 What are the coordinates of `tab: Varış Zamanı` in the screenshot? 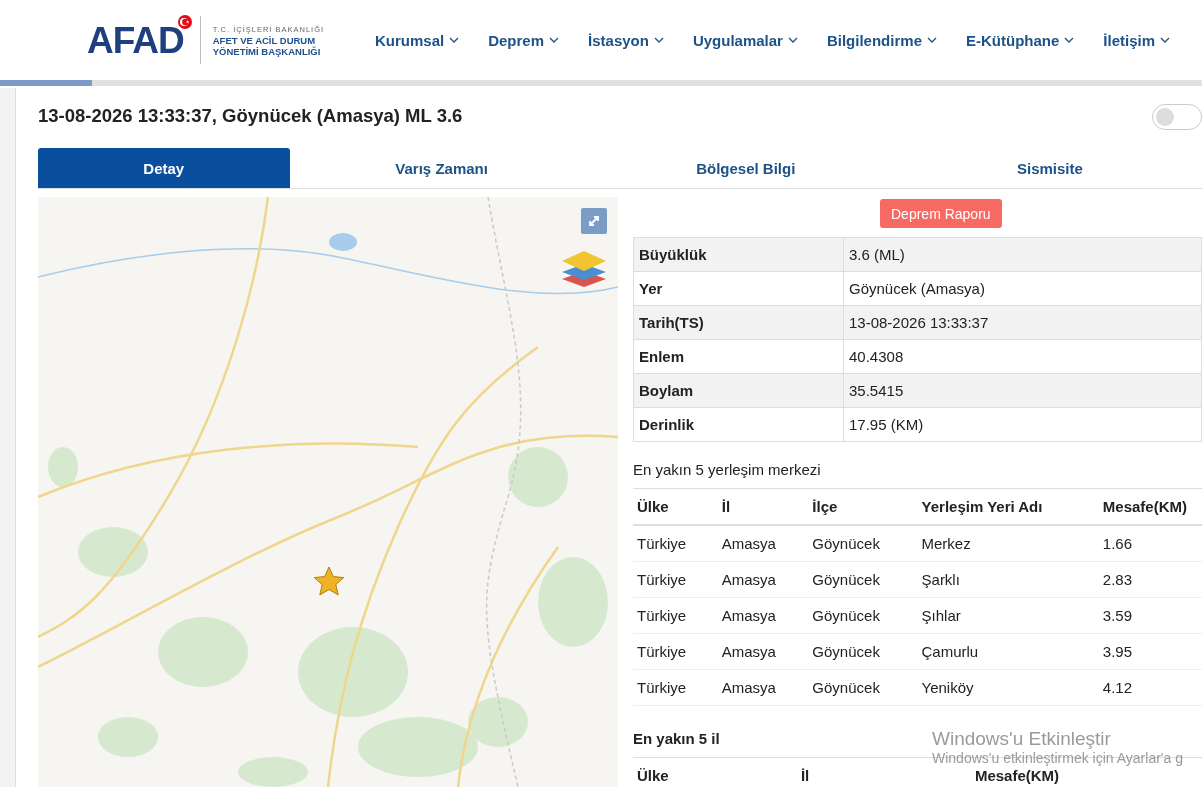 It's located at (441, 168).